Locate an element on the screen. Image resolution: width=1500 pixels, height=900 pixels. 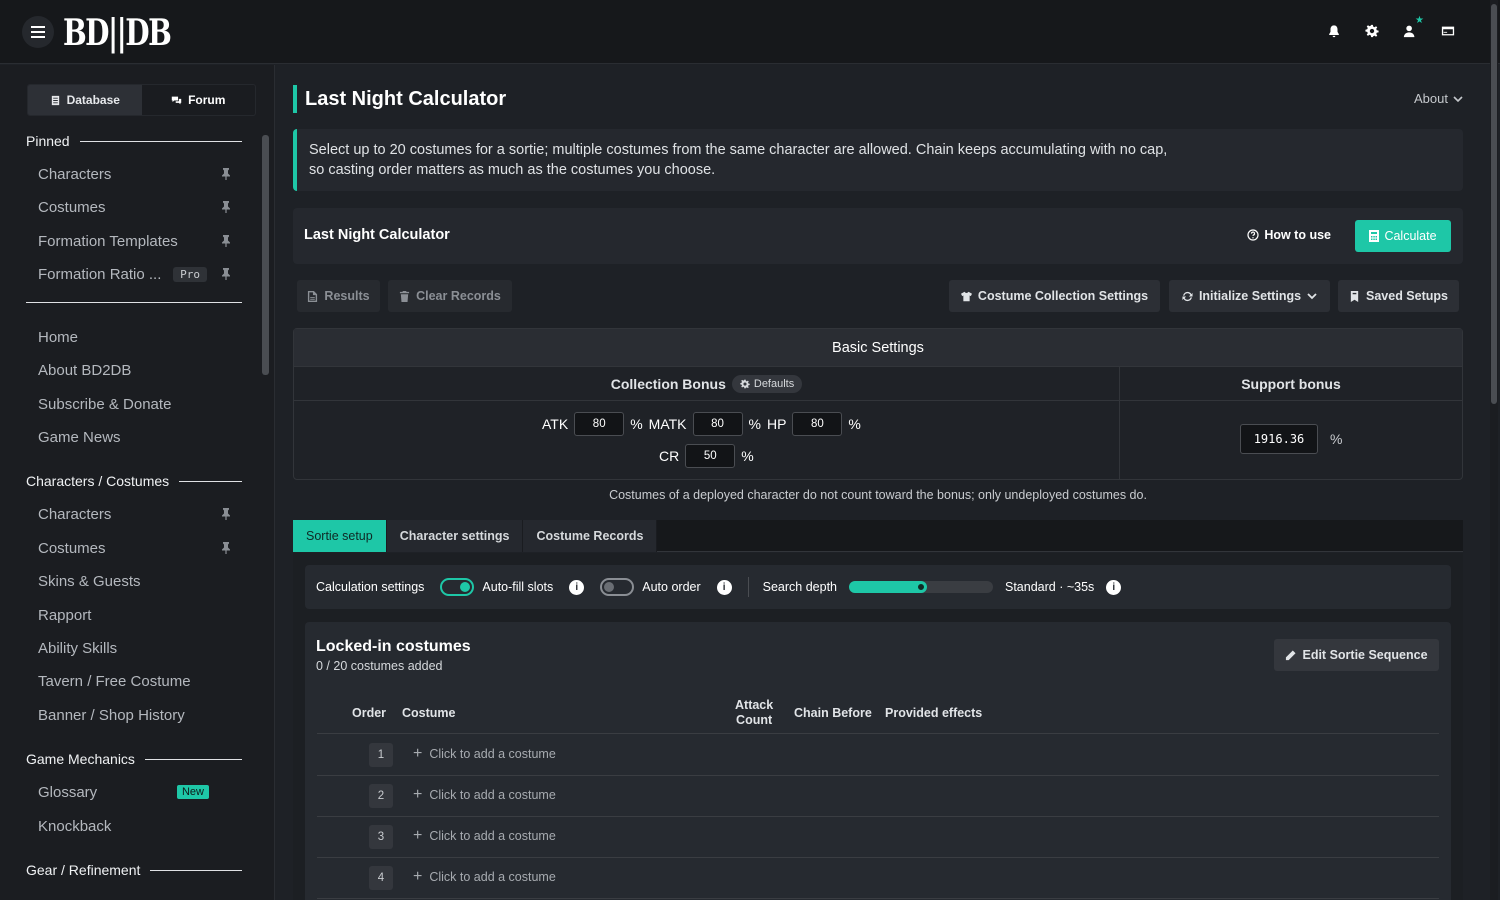
initialize-settings-button: Initialize Settings is located at coordinates (1249, 296).